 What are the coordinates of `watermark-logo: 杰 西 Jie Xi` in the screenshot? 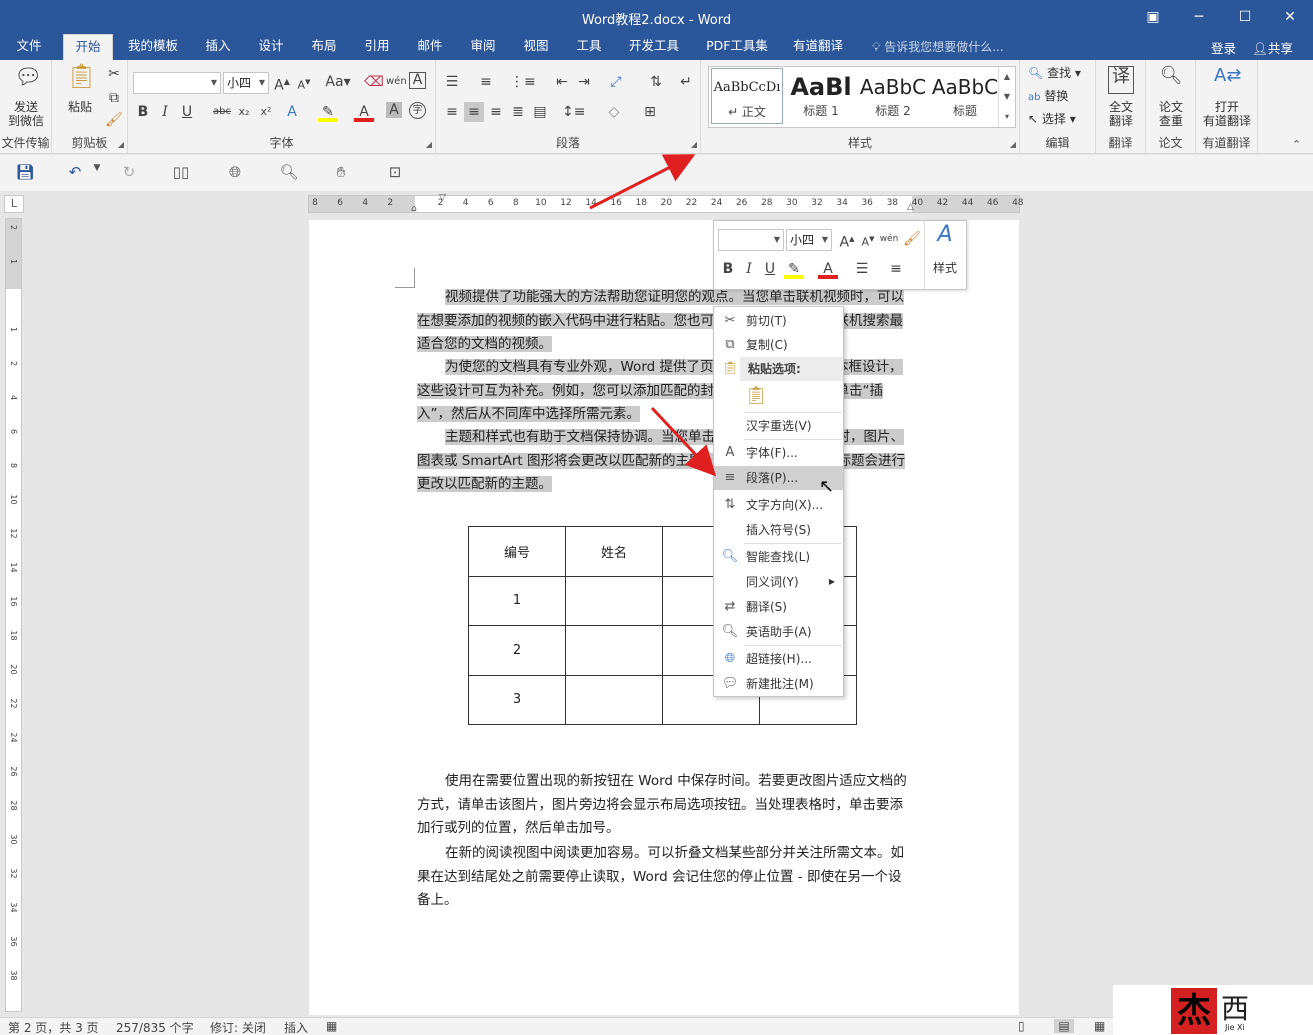 It's located at (1213, 1010).